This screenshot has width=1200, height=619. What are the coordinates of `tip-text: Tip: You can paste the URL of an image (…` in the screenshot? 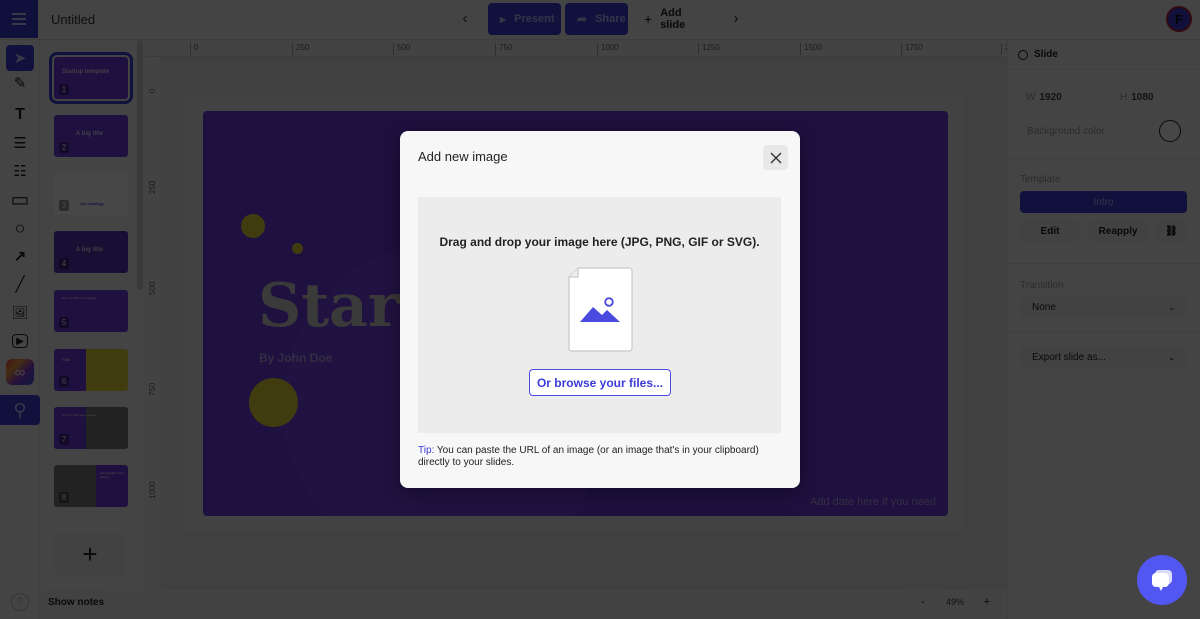 It's located at (588, 456).